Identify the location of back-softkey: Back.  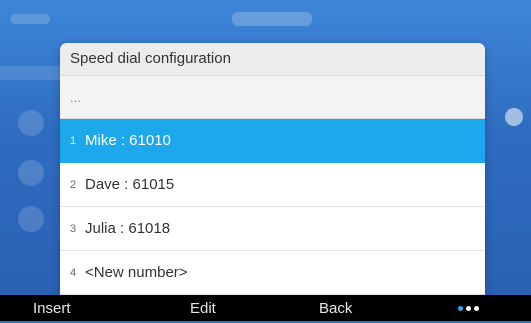
(335, 308).